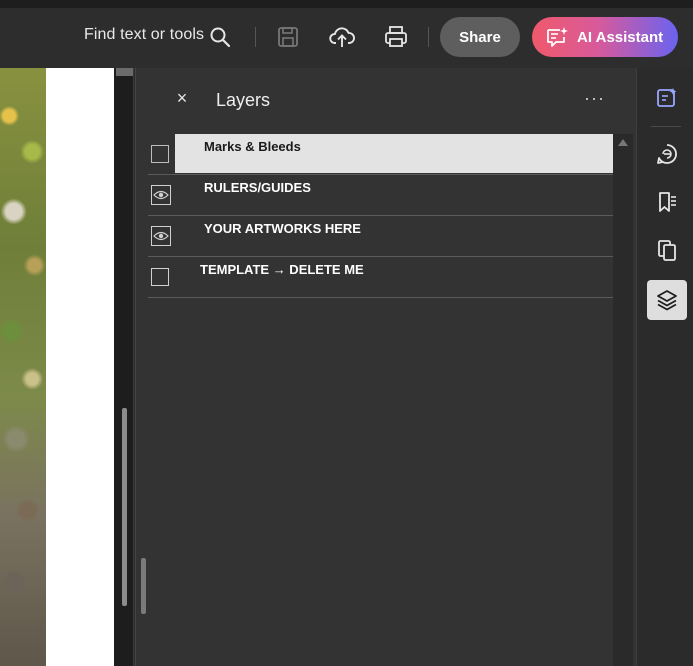 The width and height of the screenshot is (693, 666). I want to click on document-page, so click(80, 367).